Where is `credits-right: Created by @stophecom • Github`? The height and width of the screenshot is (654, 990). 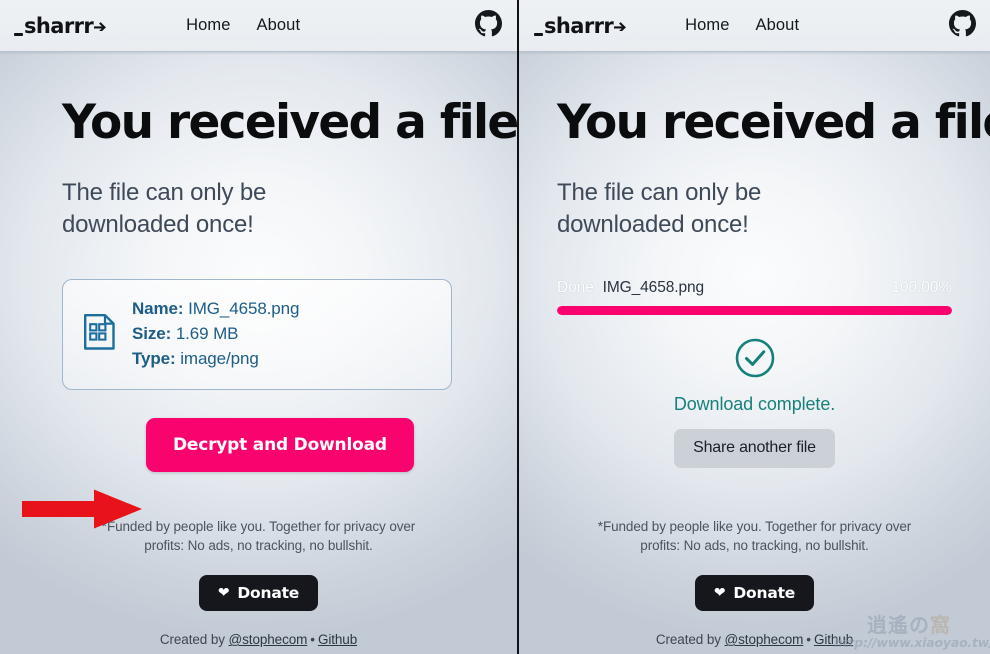
credits-right: Created by @stophecom • Github is located at coordinates (754, 639).